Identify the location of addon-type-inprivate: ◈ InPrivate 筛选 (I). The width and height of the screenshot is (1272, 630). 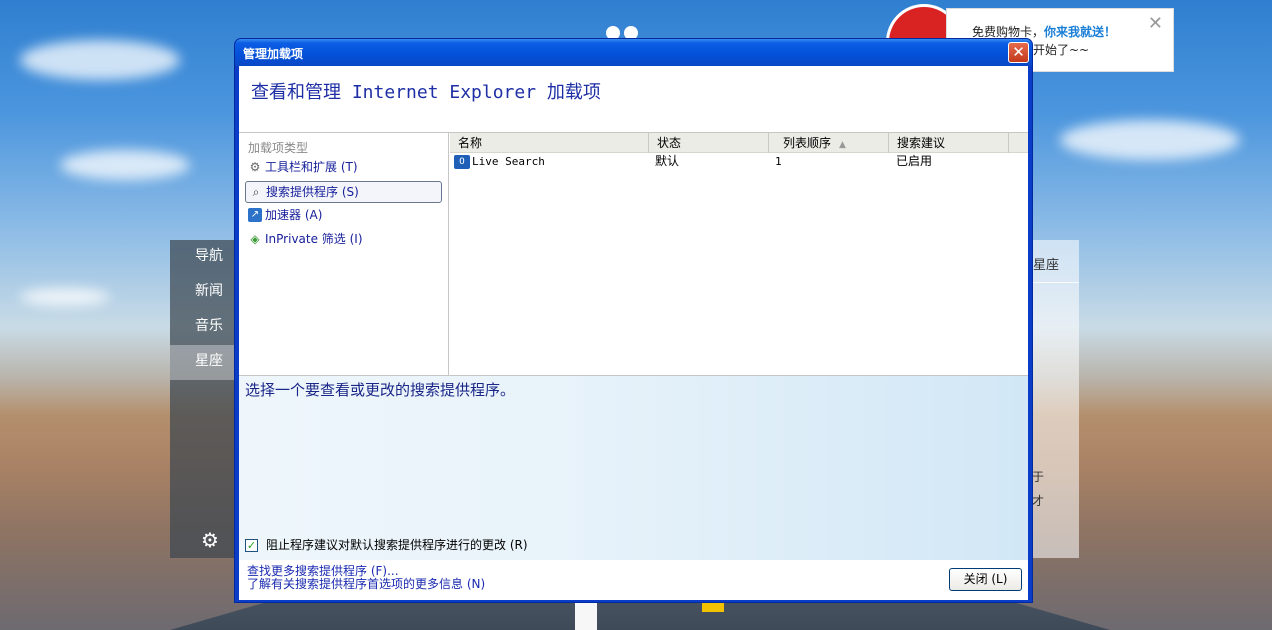
(343, 240).